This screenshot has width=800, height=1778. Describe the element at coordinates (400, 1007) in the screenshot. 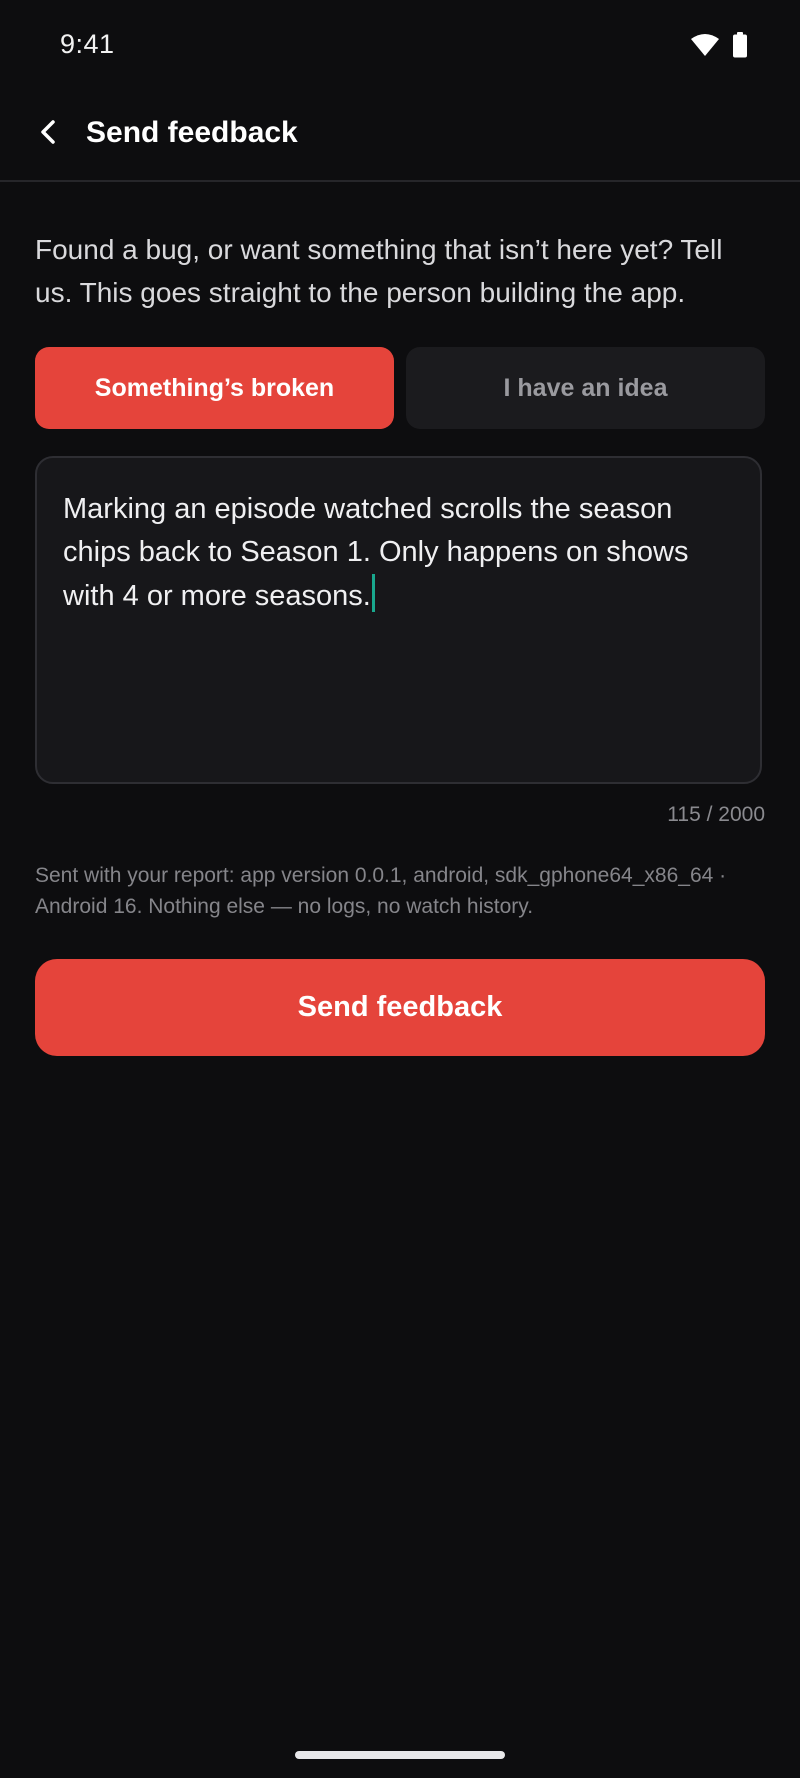

I see `send-feedback-button: Send feedback` at that location.